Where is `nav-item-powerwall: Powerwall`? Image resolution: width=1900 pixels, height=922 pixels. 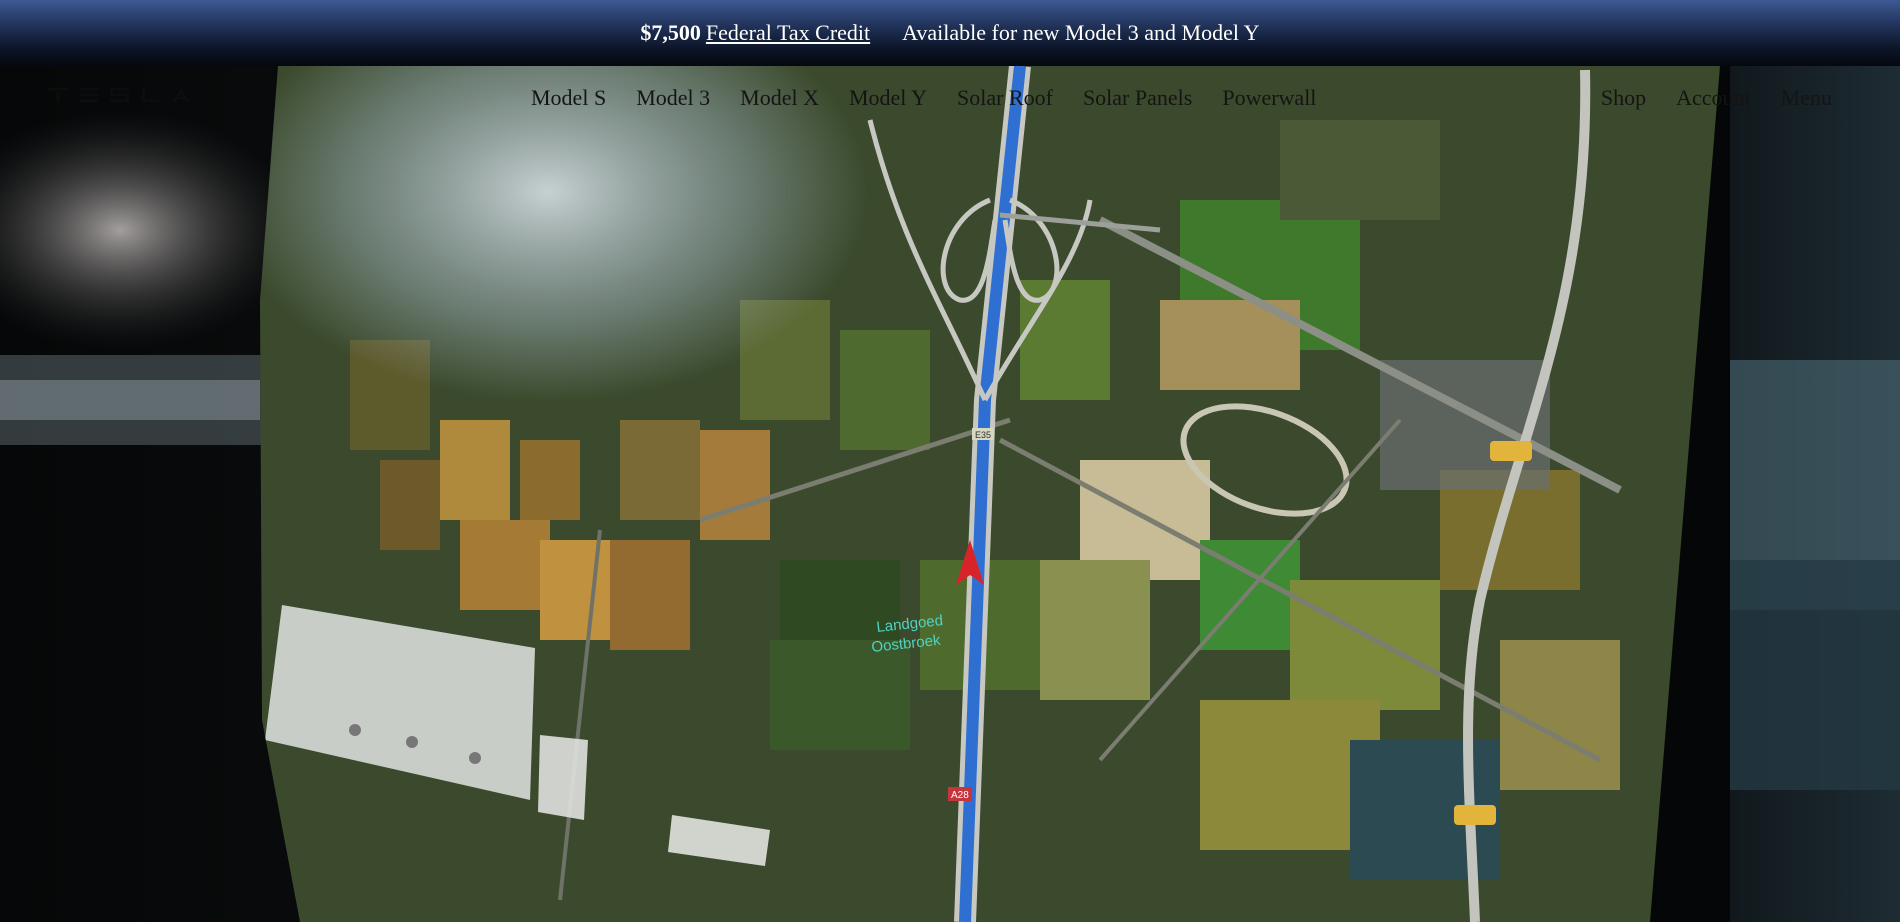
nav-item-powerwall: Powerwall is located at coordinates (1269, 98).